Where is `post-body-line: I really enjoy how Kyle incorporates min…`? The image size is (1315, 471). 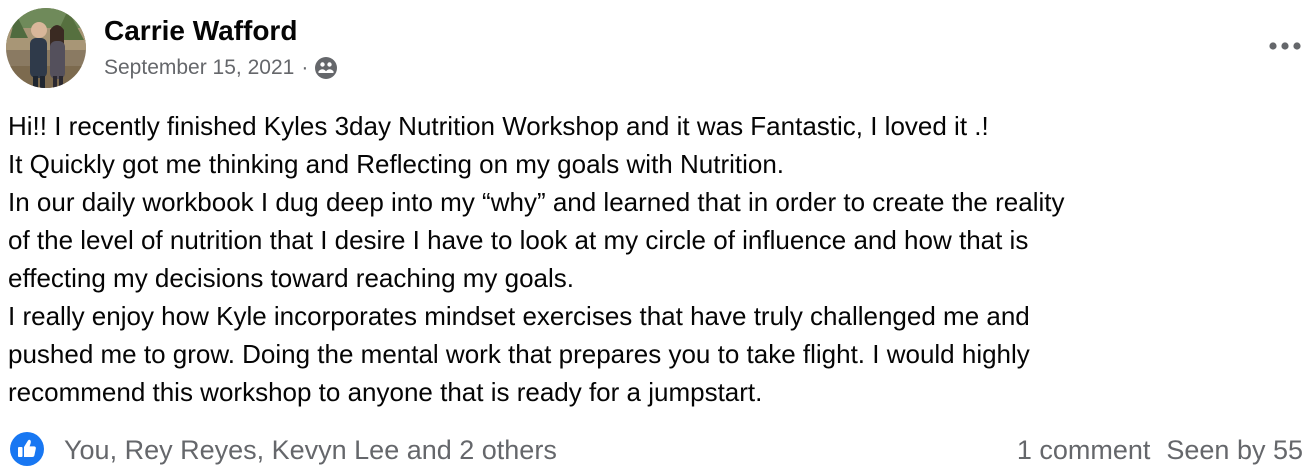
post-body-line: I really enjoy how Kyle incorporates min… is located at coordinates (519, 316).